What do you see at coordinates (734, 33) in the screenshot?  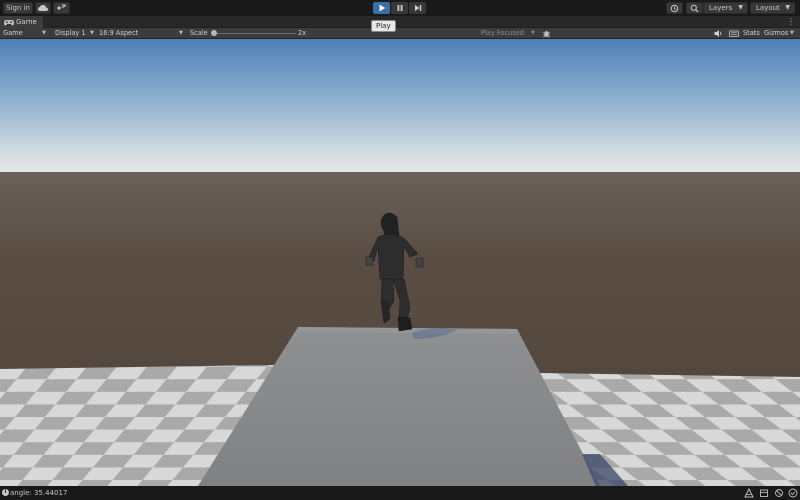 I see `keyboard-icon` at bounding box center [734, 33].